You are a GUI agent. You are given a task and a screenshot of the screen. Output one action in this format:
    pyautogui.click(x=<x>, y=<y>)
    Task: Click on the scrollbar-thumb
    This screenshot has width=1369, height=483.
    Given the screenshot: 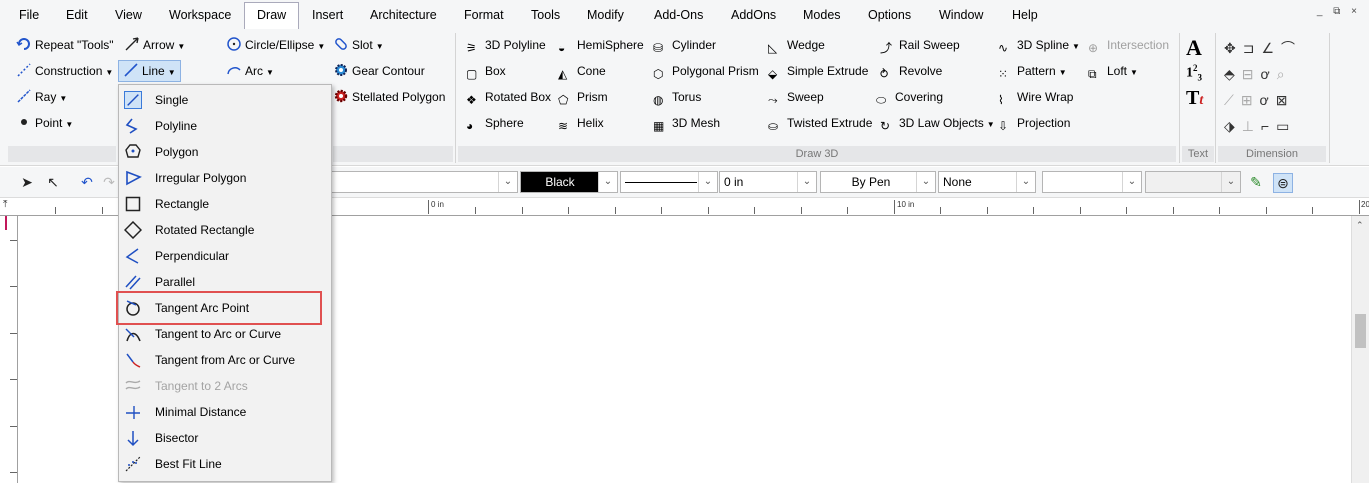 What is the action you would take?
    pyautogui.click(x=1360, y=331)
    